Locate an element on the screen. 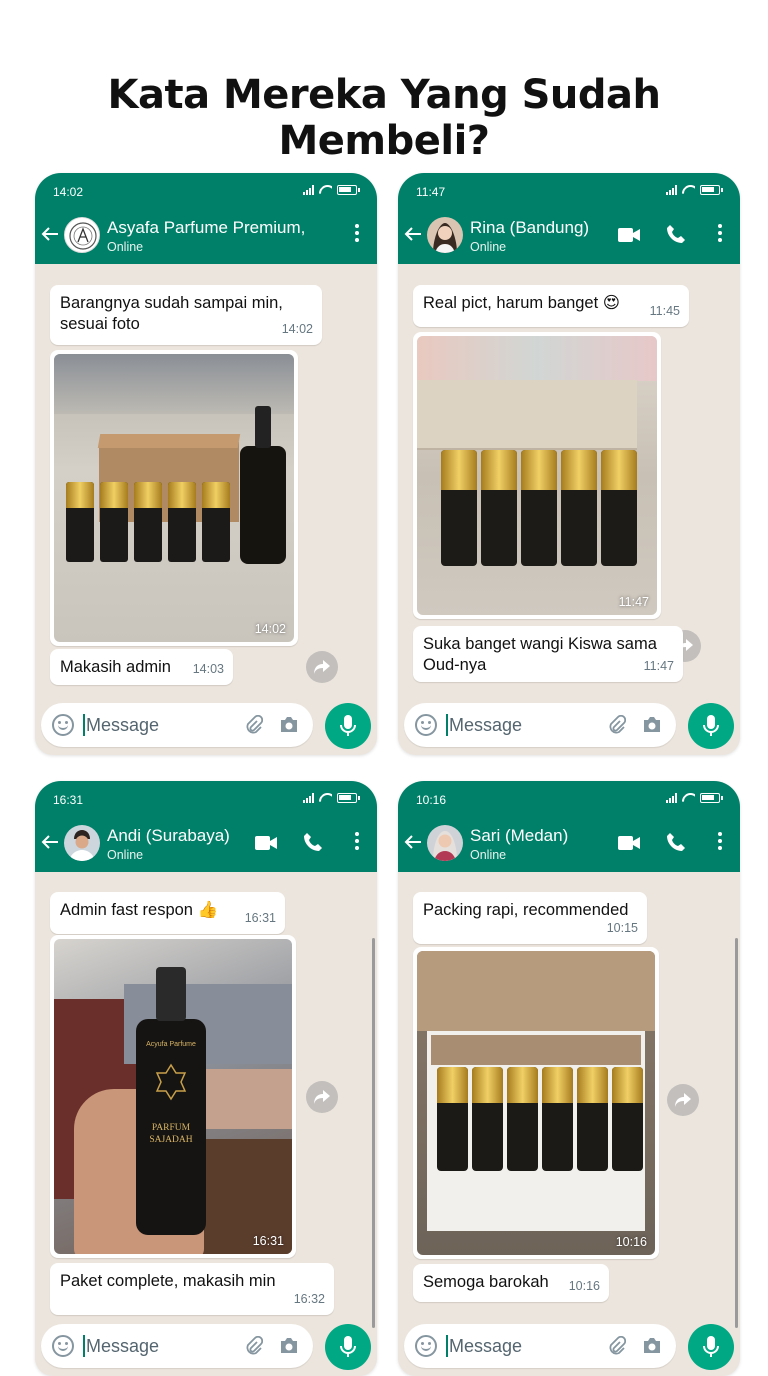  contact-name: Asyafa Parfume Premium, is located at coordinates (206, 228).